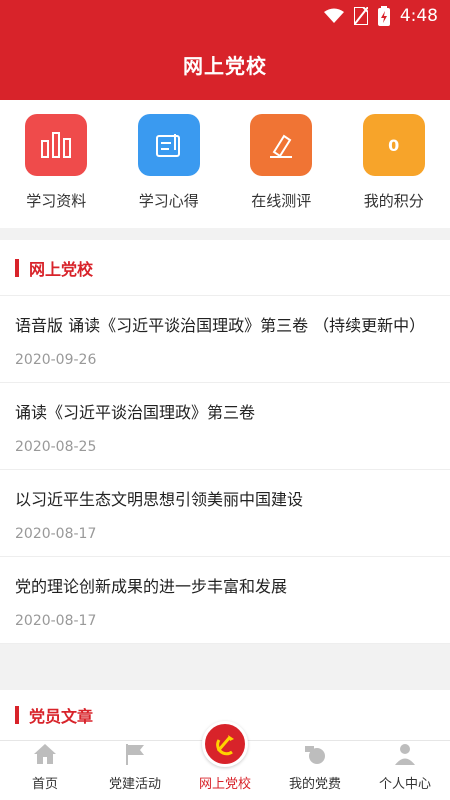 The width and height of the screenshot is (450, 800). I want to click on list-item: 语音版 诵读《习近平谈治国理政》第三卷 （持续更新中） 2020-09-26, so click(225, 339).